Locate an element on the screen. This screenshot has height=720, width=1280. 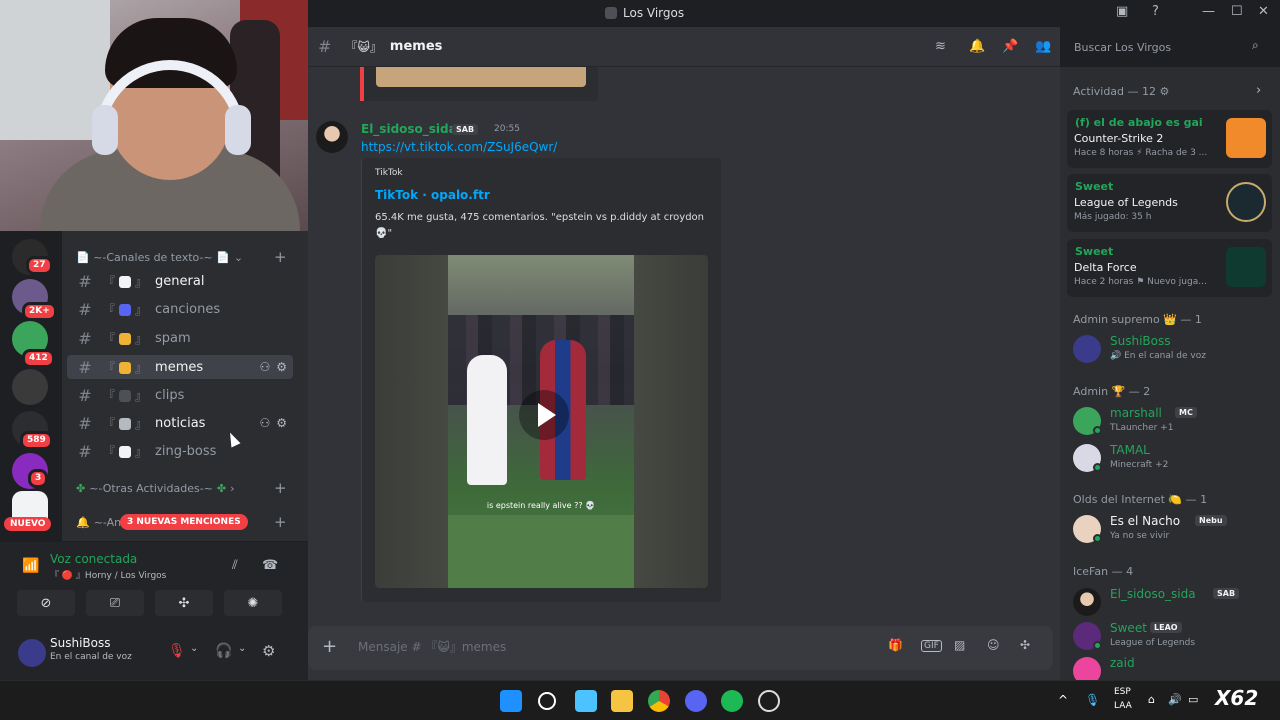
previous-embed is located at coordinates (479, 84).